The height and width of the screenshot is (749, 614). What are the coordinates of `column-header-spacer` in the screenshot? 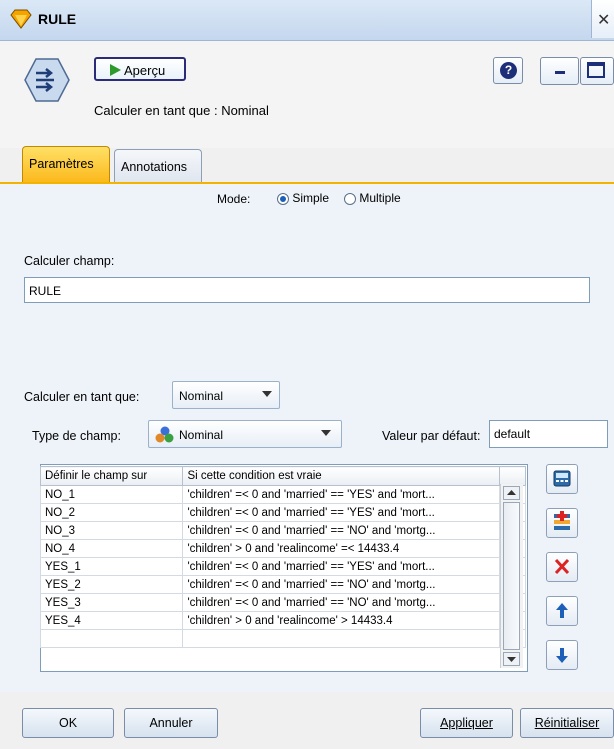 It's located at (512, 476).